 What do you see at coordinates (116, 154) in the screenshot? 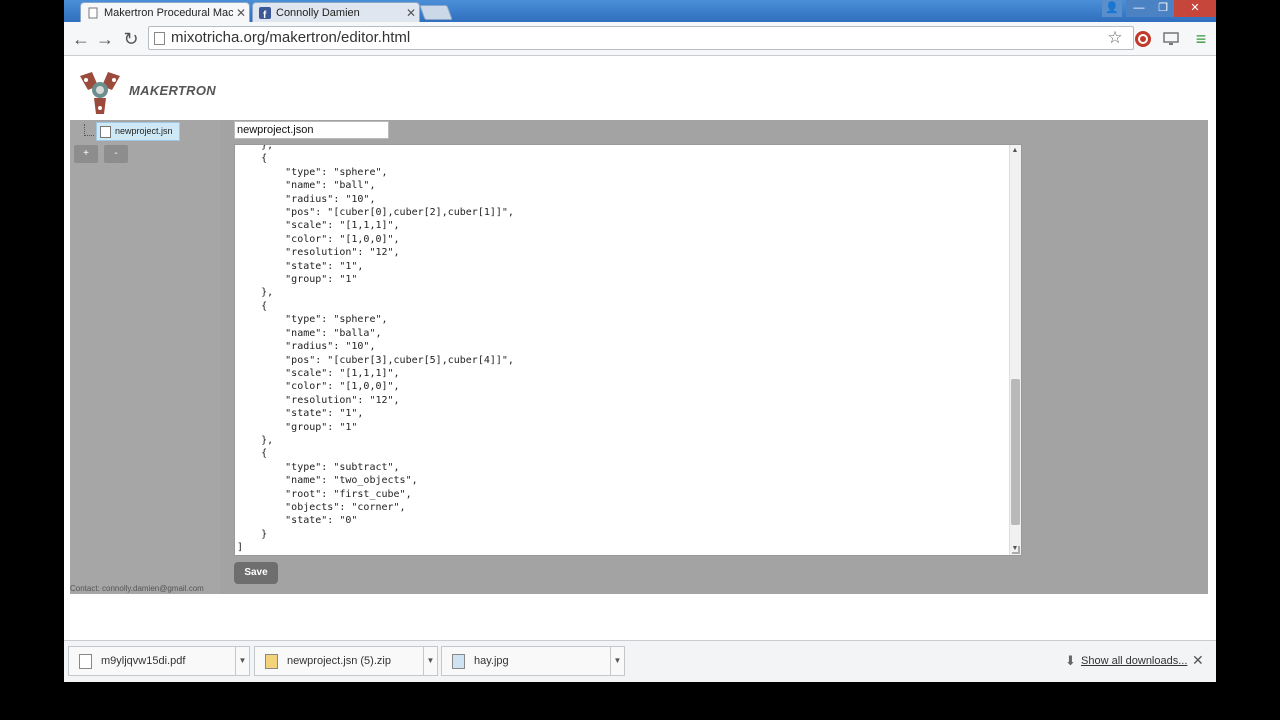
I see `remove-file-button: -` at bounding box center [116, 154].